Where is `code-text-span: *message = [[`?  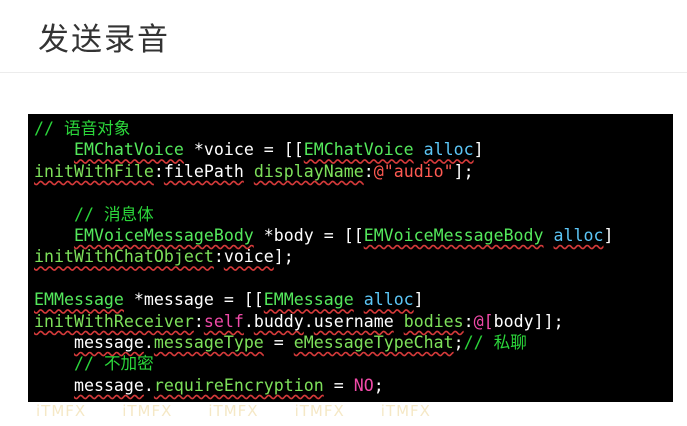 code-text-span: *message = [[ is located at coordinates (193, 300).